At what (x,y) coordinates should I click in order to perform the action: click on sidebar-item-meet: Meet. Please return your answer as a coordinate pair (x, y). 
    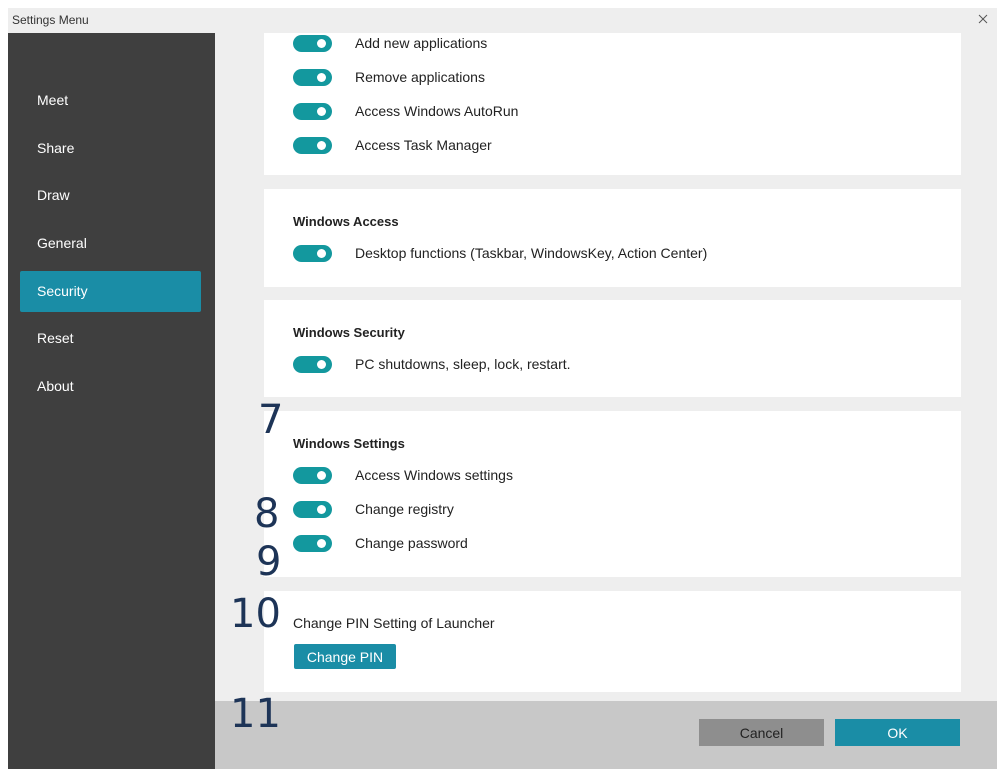
    Looking at the image, I should click on (110, 100).